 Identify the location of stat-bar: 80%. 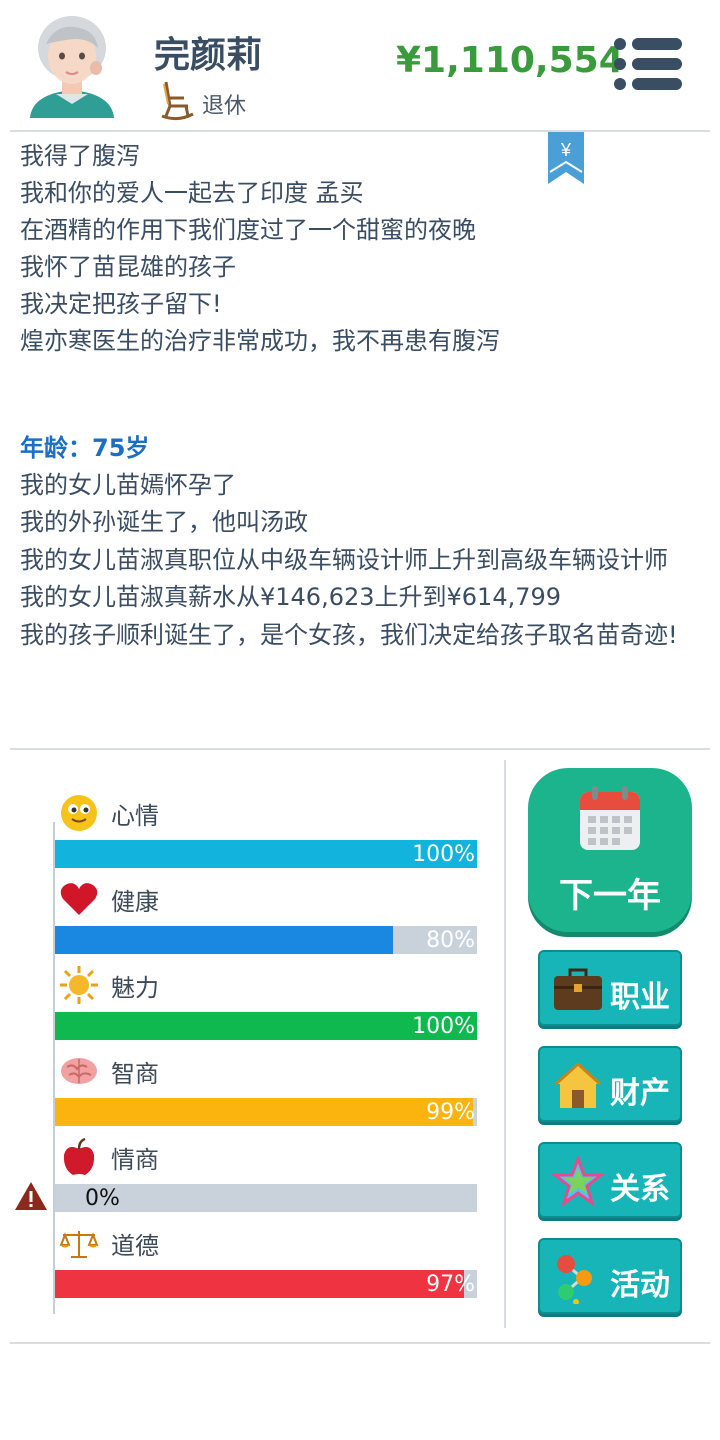
(266, 940).